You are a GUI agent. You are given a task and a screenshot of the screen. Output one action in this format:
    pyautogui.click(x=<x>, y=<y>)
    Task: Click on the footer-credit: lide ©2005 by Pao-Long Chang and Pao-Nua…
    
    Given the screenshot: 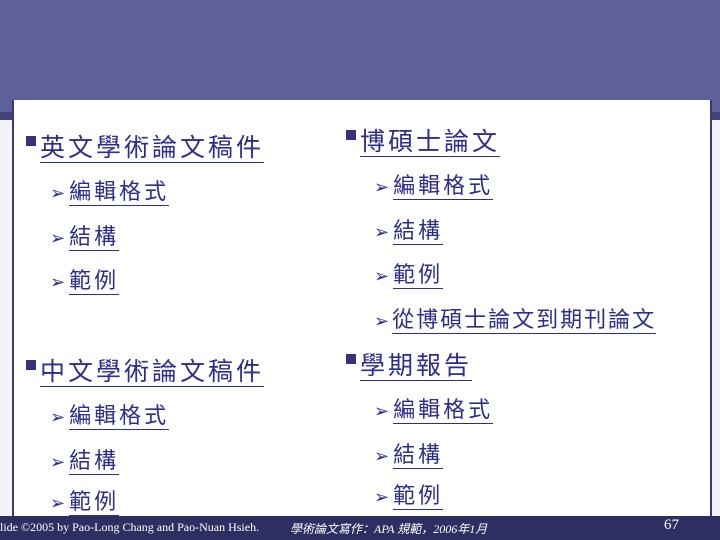 What is the action you would take?
    pyautogui.click(x=130, y=527)
    